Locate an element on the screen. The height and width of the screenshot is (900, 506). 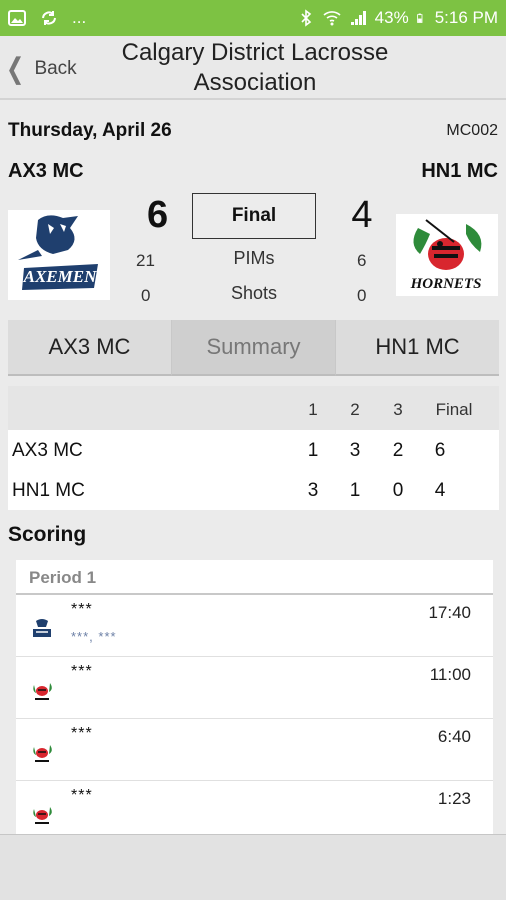
team-summary-tabs: AX3 MC Summary HN1 MC is located at coordinates (253, 348).